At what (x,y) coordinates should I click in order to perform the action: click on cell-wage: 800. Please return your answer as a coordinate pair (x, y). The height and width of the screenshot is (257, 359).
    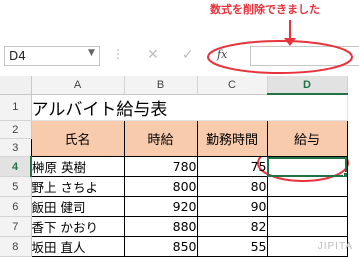
    Looking at the image, I should click on (160, 186).